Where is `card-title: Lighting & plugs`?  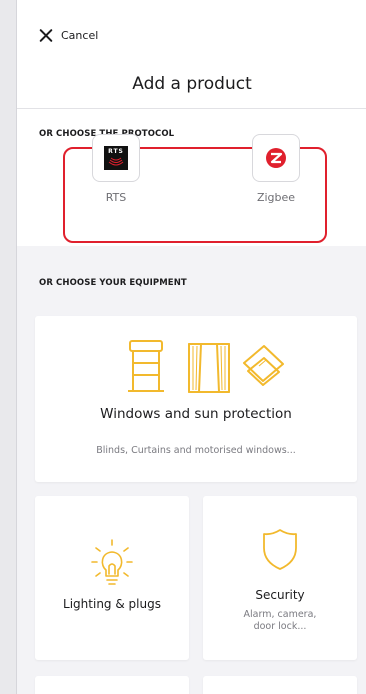
card-title: Lighting & plugs is located at coordinates (112, 604).